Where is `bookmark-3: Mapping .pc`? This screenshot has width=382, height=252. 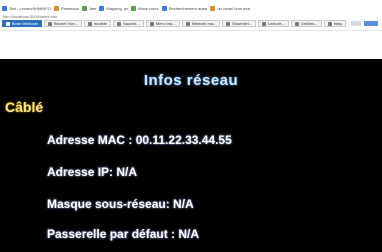 bookmark-3: Mapping .pc is located at coordinates (113, 8).